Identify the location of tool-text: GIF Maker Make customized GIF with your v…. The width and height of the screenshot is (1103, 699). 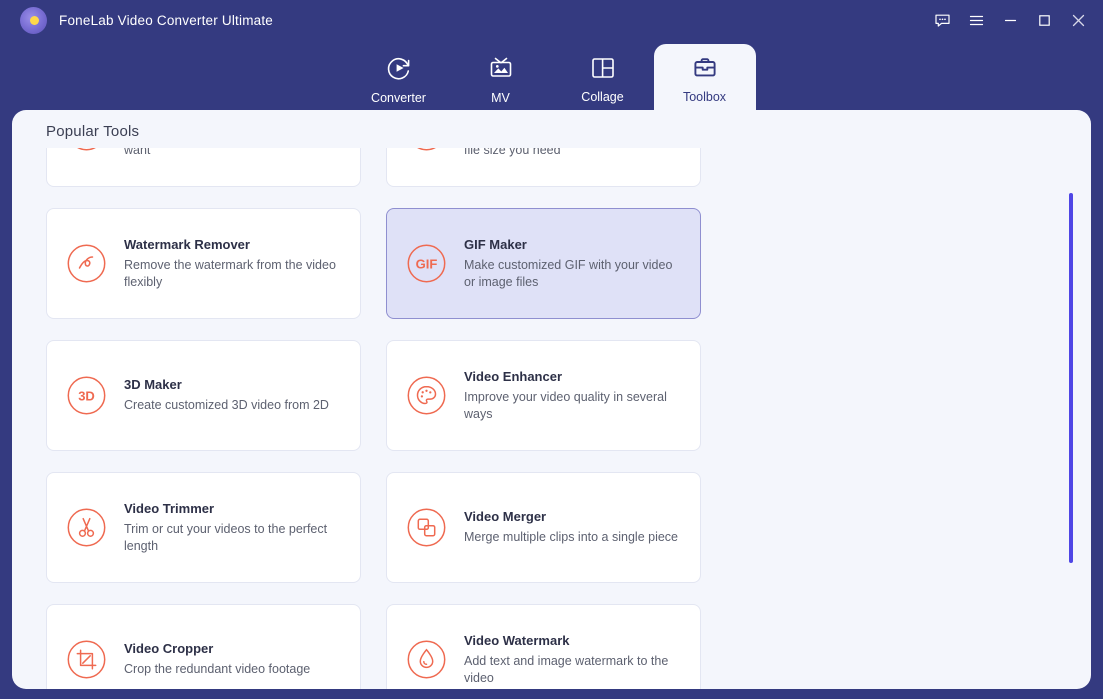
(574, 263).